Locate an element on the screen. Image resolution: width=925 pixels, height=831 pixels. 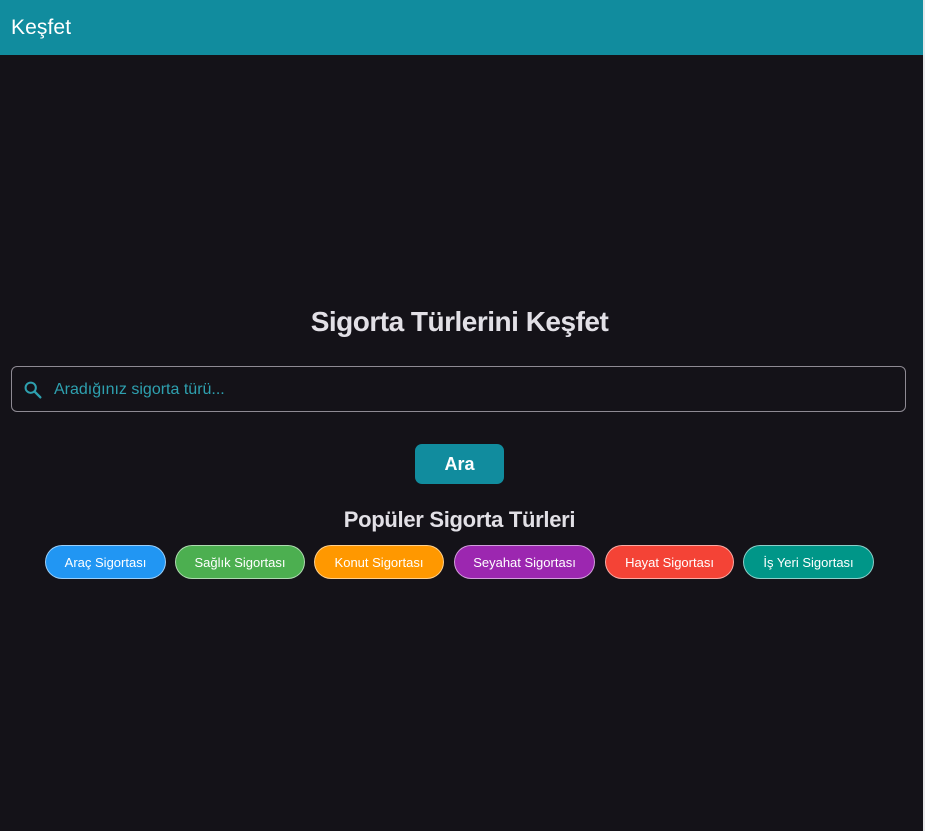
search-field is located at coordinates (458, 389).